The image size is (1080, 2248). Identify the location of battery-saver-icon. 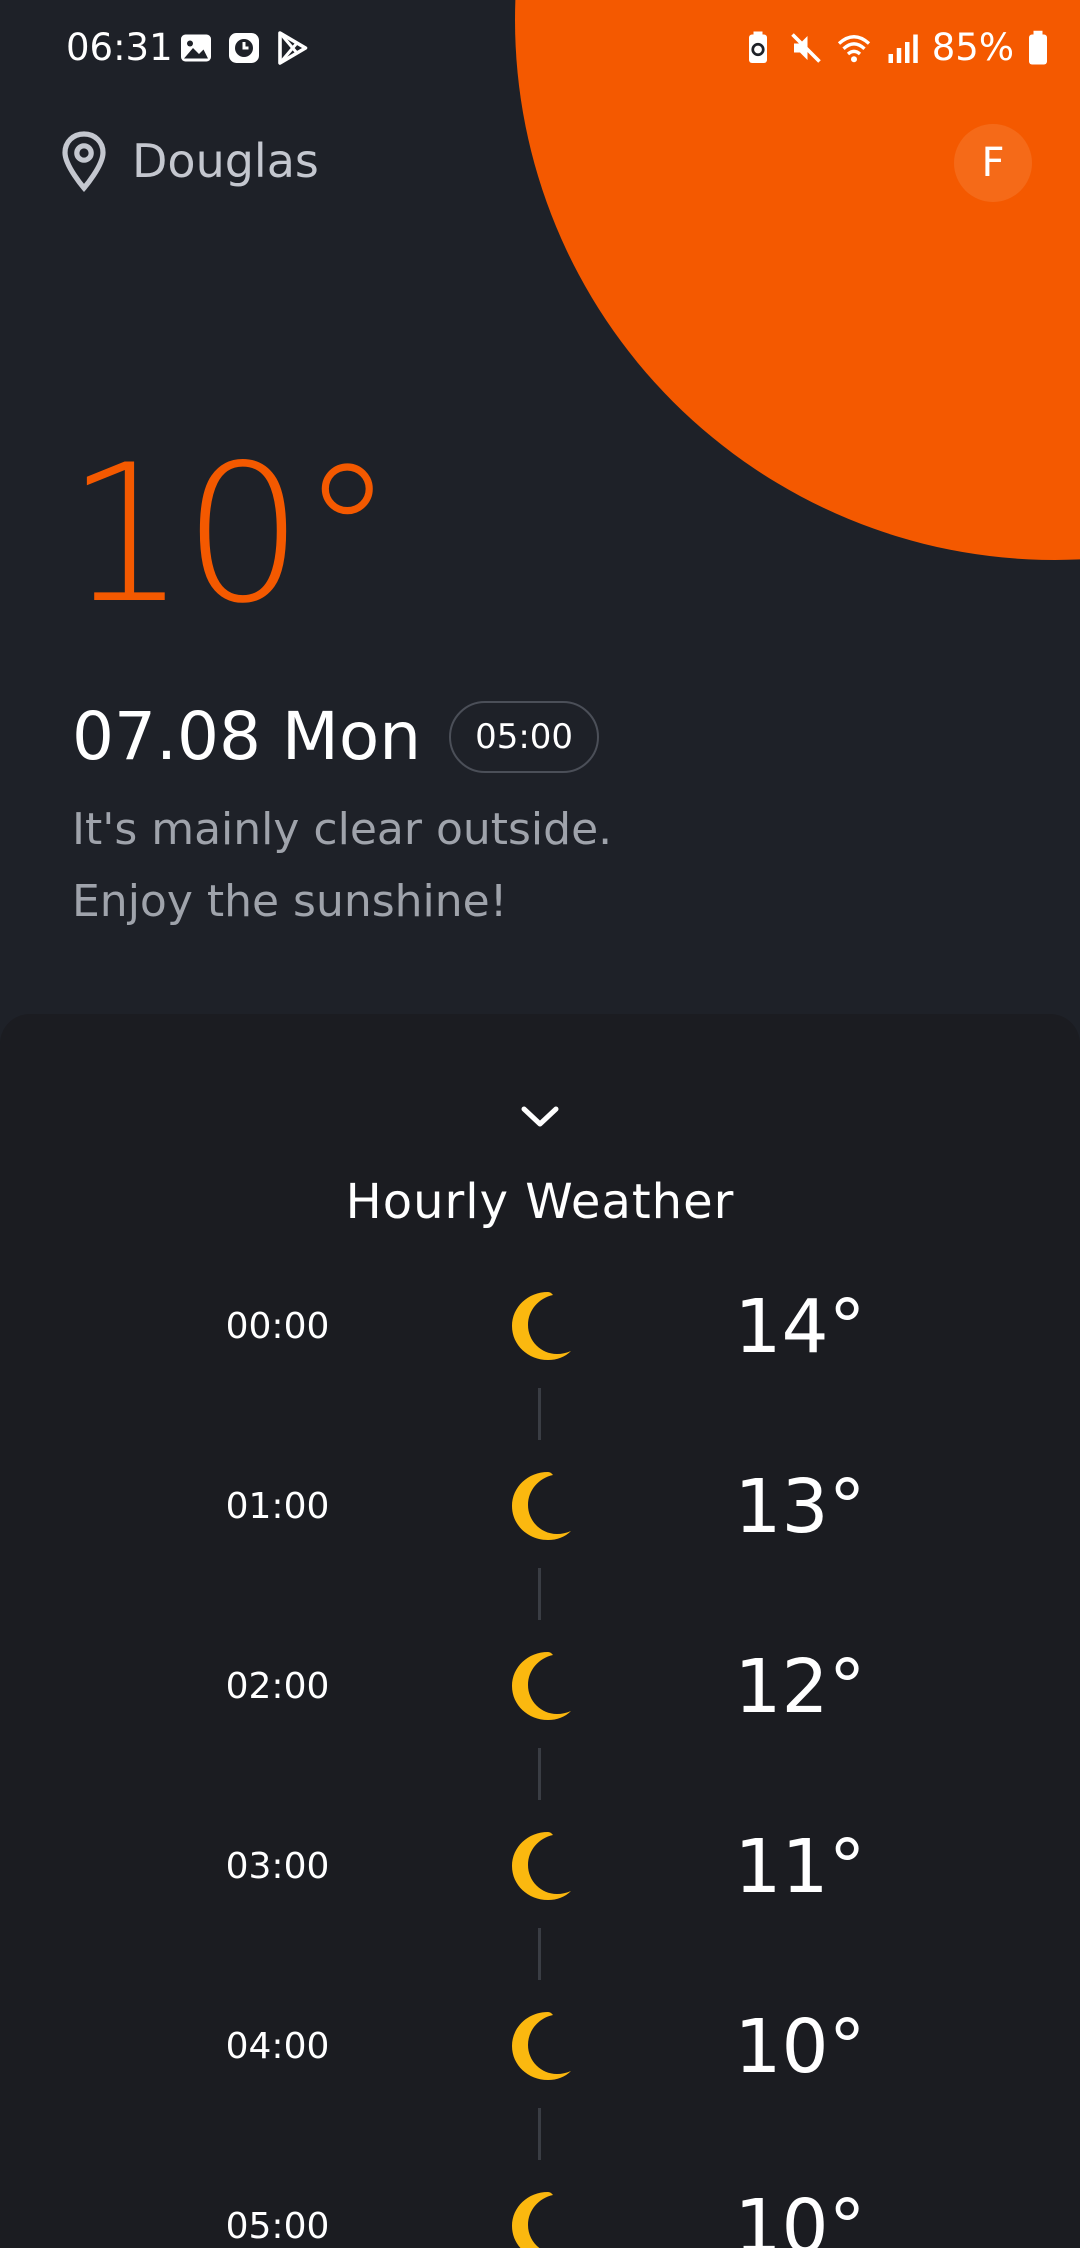
(757, 47).